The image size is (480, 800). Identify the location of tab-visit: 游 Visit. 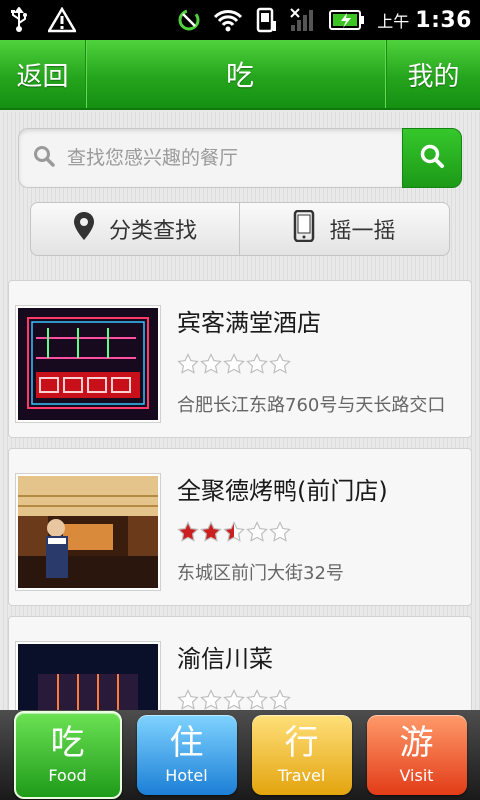
(416, 755).